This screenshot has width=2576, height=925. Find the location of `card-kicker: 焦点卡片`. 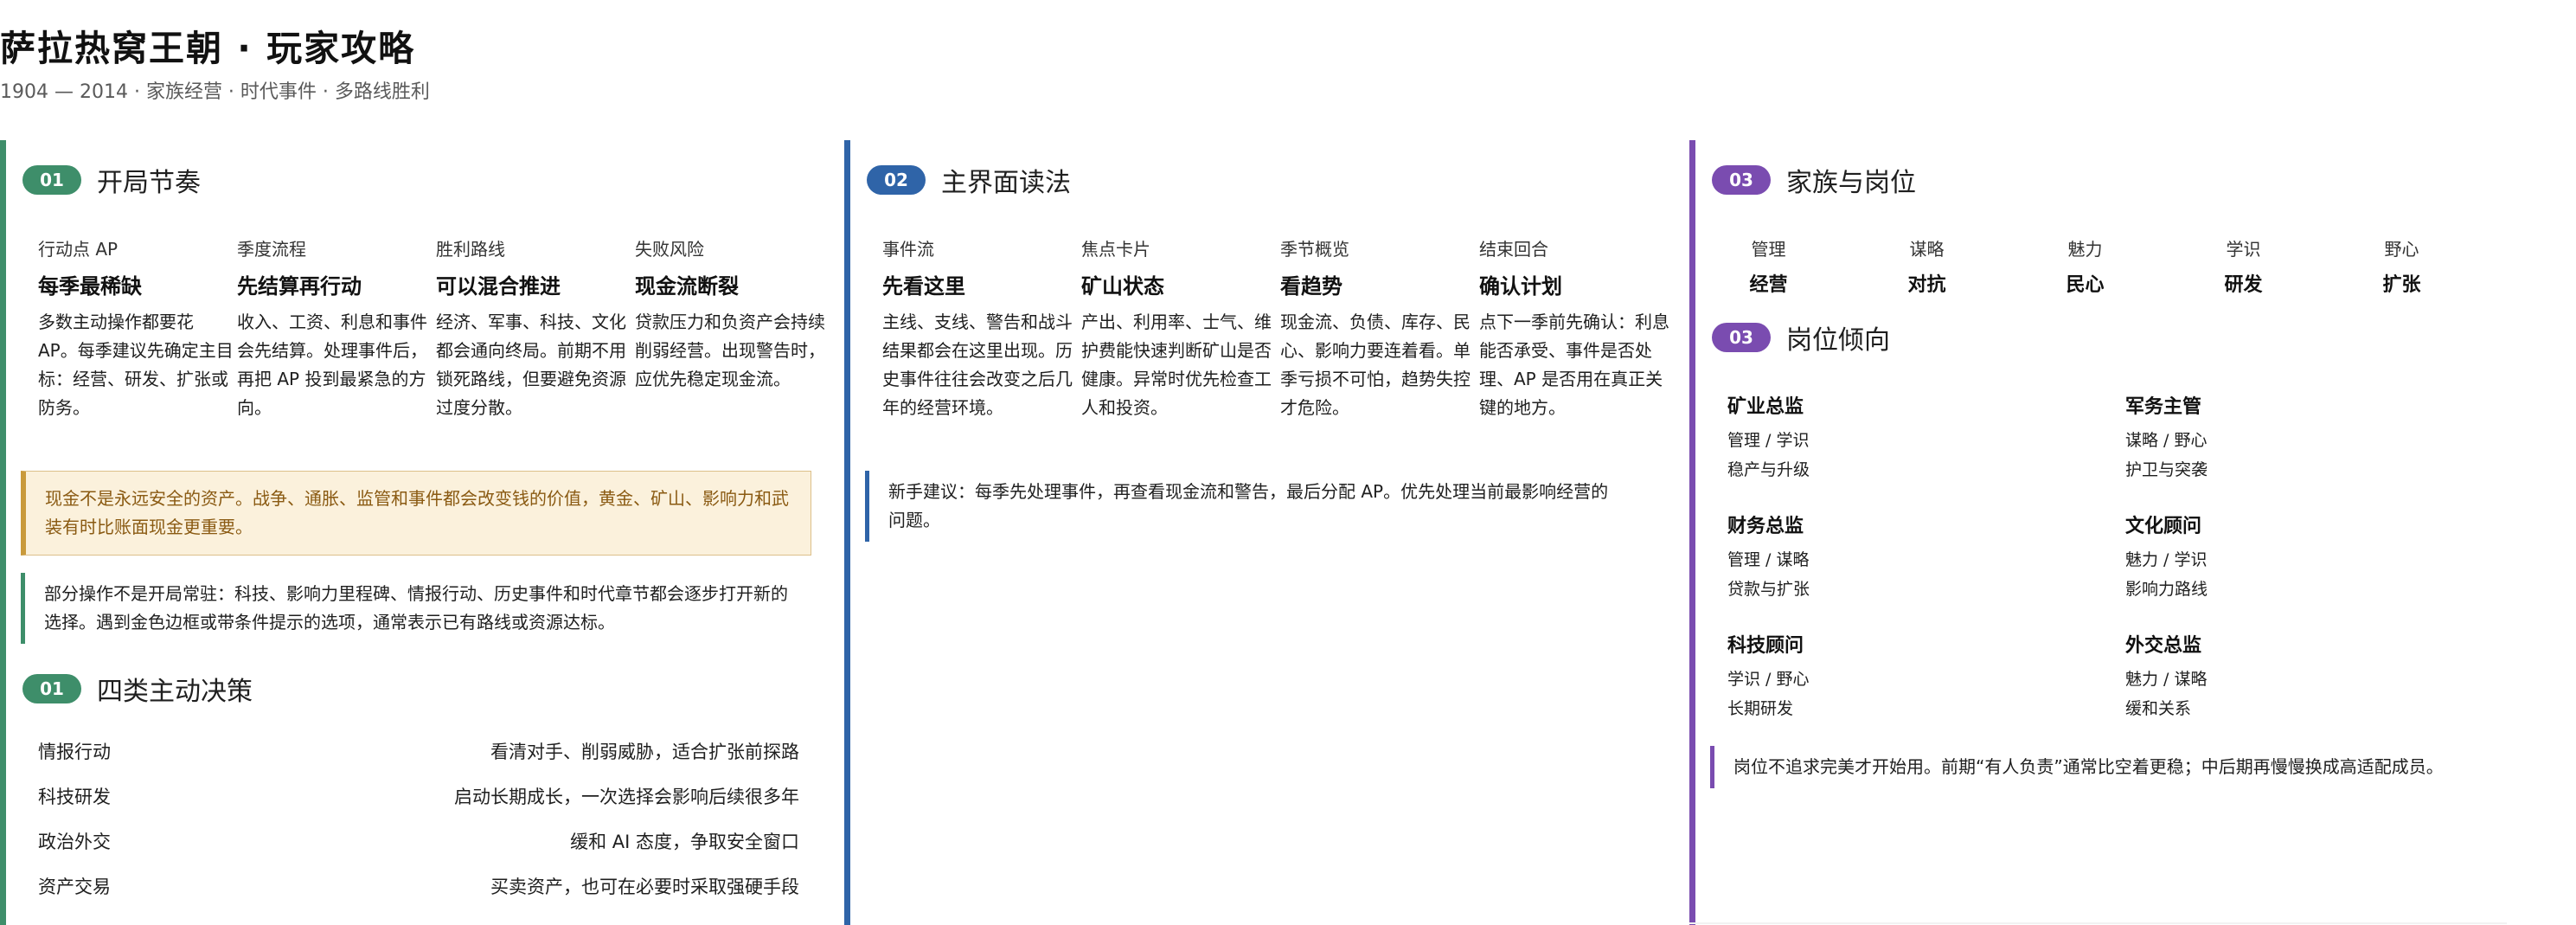

card-kicker: 焦点卡片 is located at coordinates (1115, 249).